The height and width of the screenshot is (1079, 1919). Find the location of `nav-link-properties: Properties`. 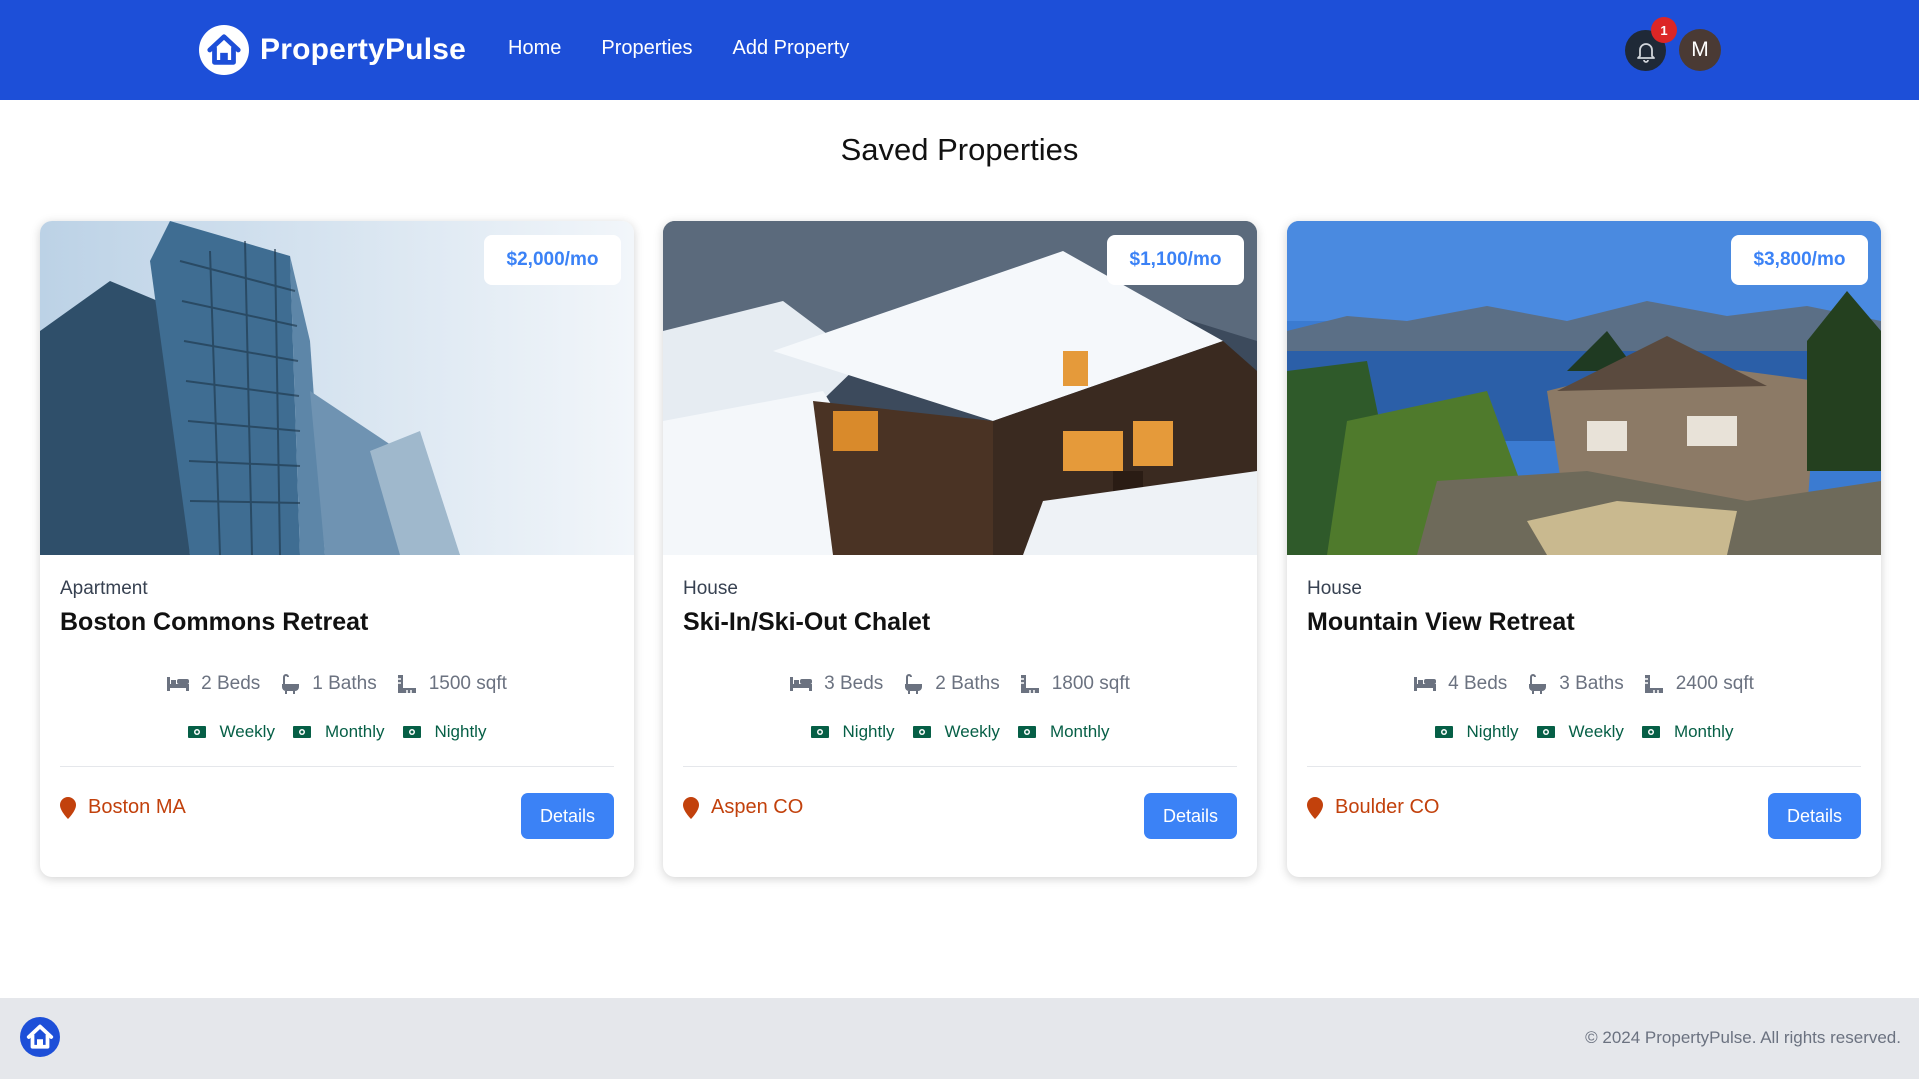

nav-link-properties: Properties is located at coordinates (646, 48).